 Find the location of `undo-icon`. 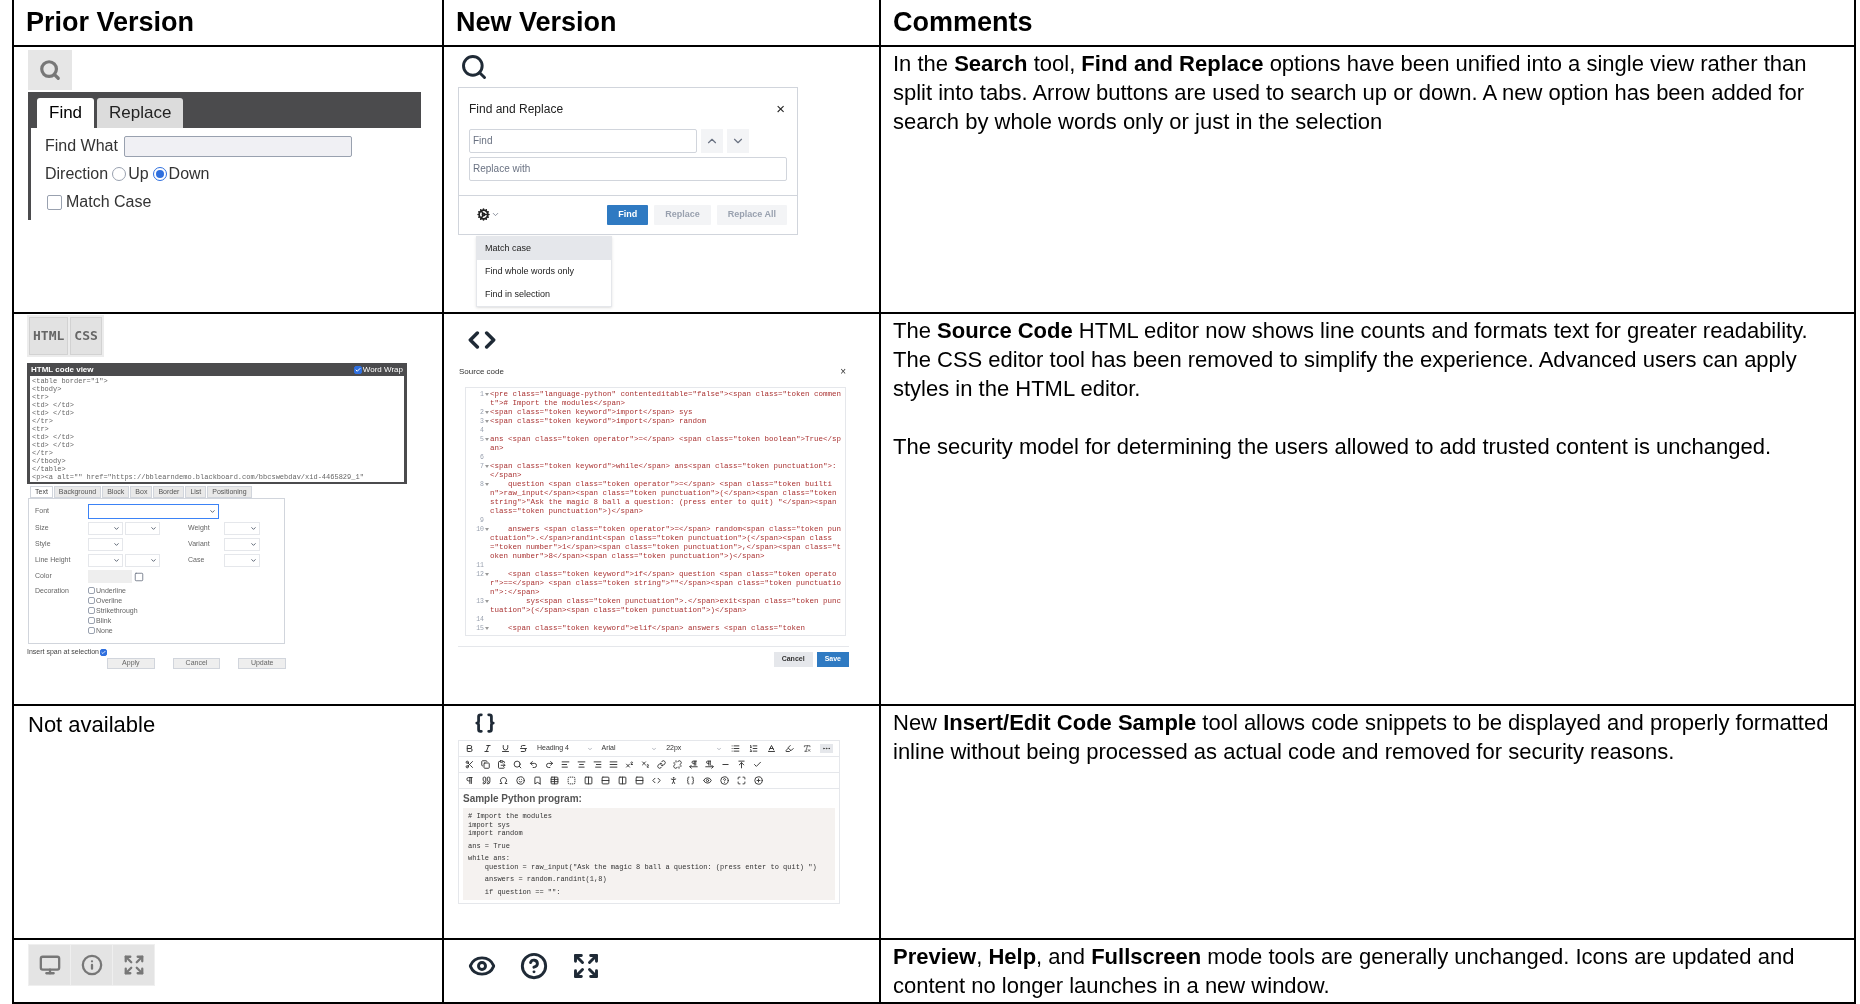

undo-icon is located at coordinates (533, 764).